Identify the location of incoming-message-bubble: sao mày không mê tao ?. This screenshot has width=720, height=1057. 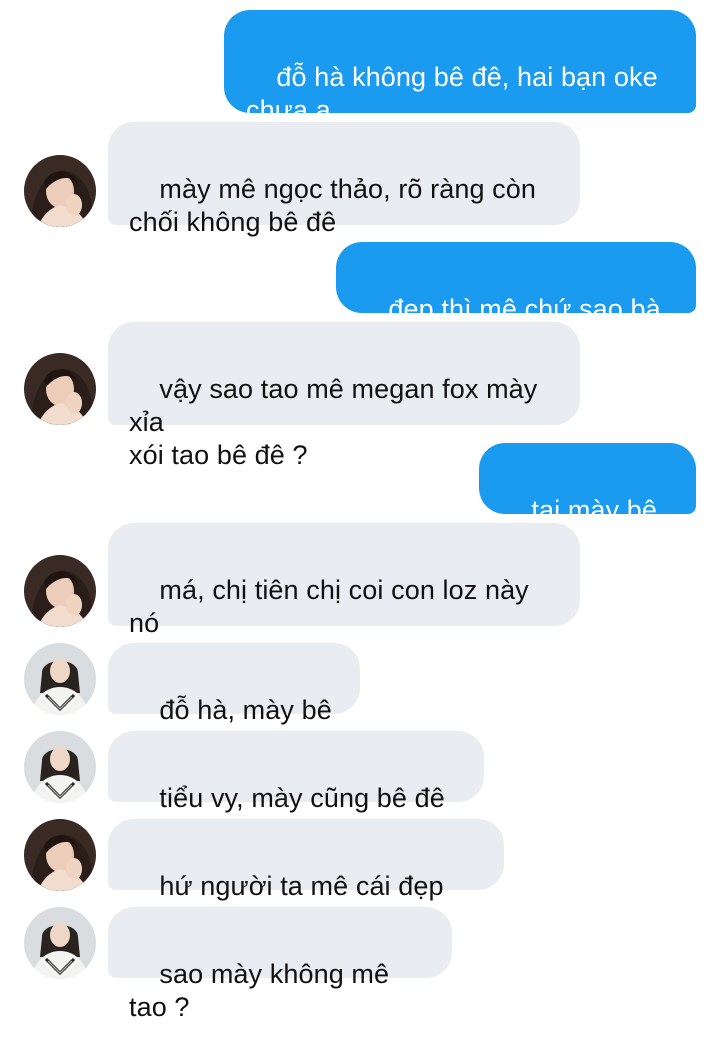
(280, 964).